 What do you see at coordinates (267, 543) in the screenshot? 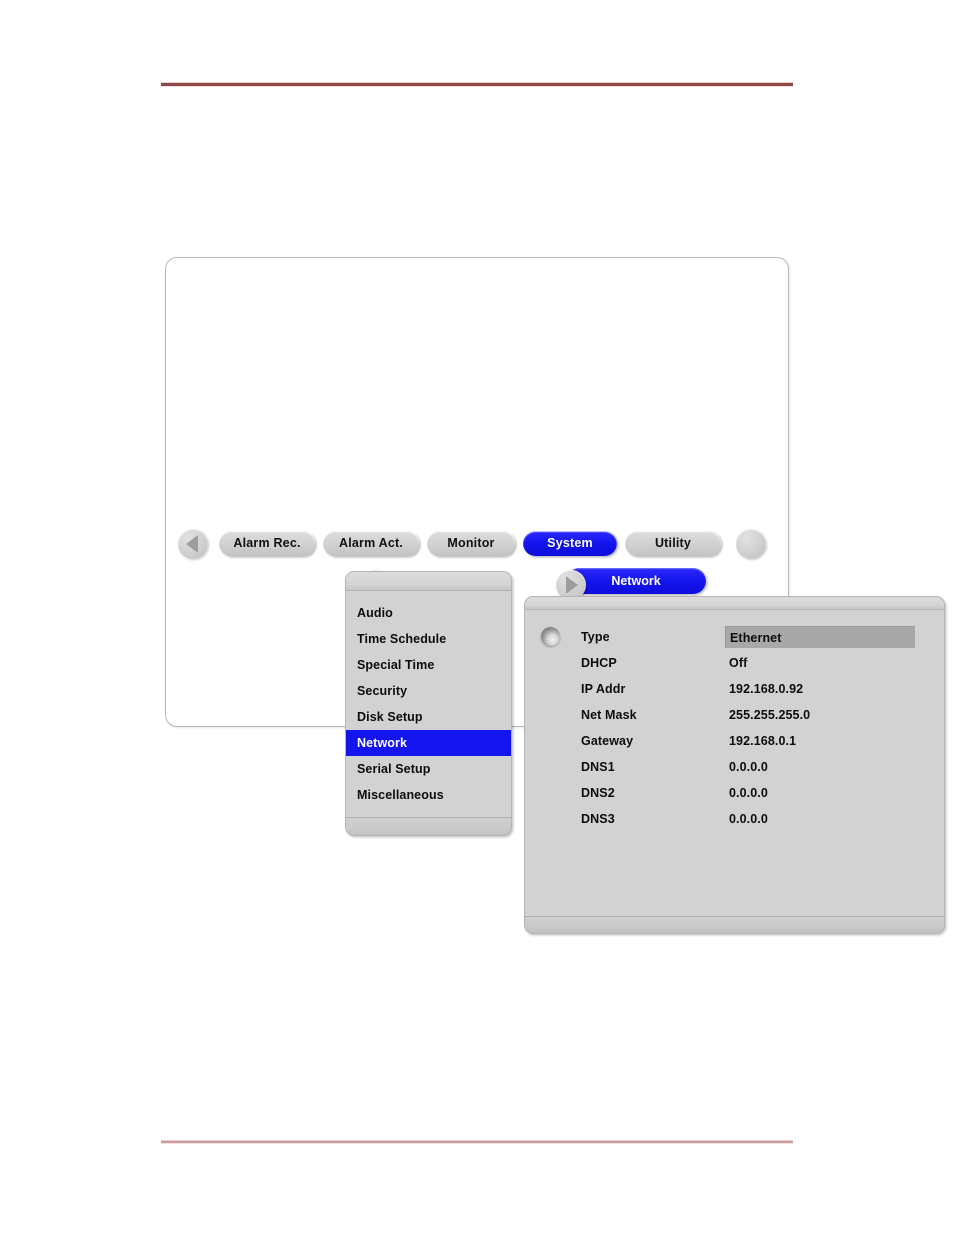
I see `tab-alarm-rec: Alarm Rec.` at bounding box center [267, 543].